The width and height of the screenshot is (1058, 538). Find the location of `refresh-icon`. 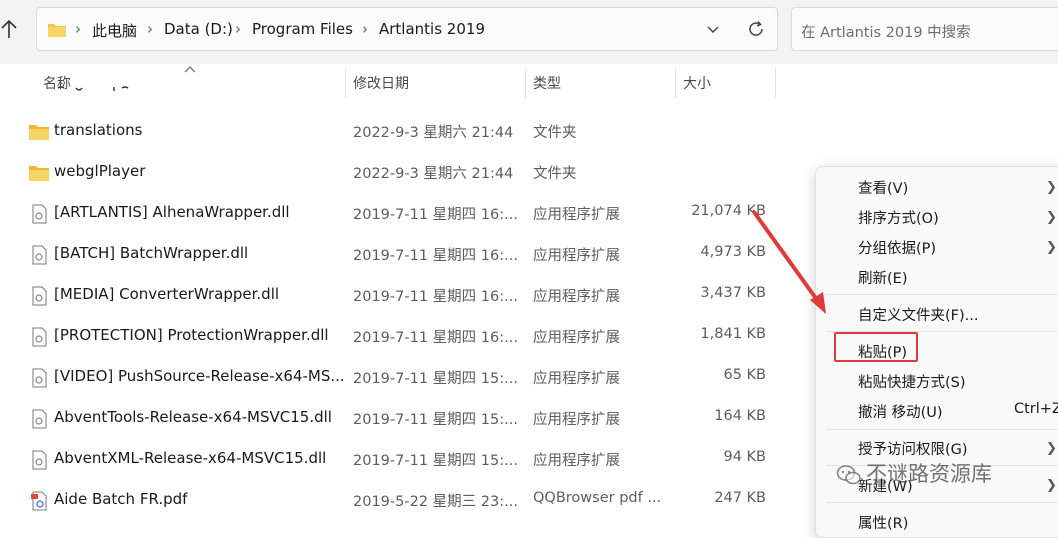

refresh-icon is located at coordinates (756, 29).